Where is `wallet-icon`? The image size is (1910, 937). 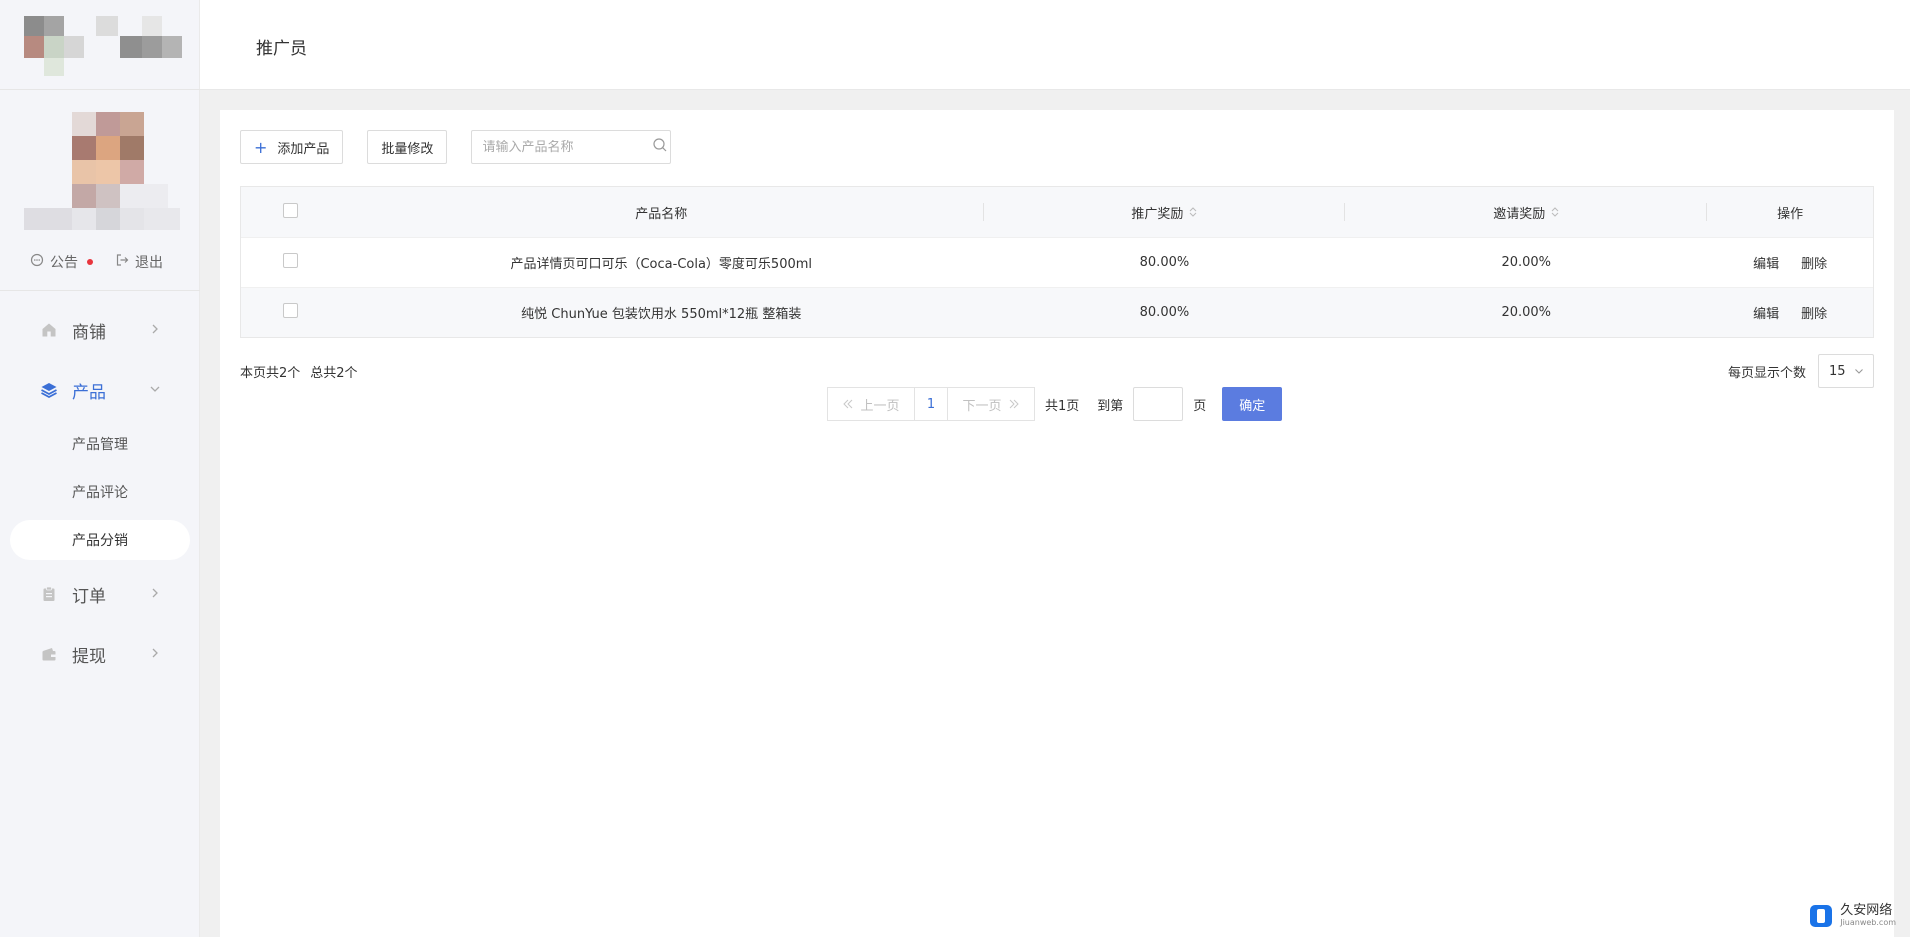 wallet-icon is located at coordinates (49, 654).